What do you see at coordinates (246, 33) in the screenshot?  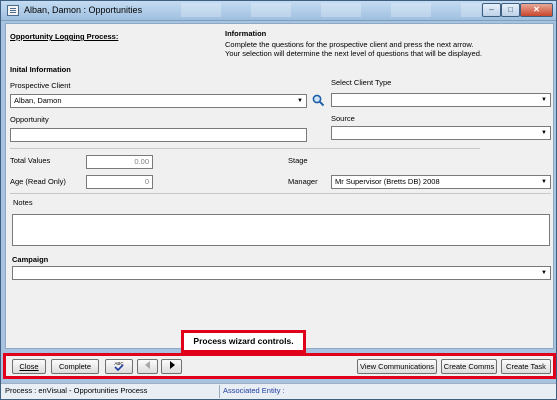 I see `info-heading: Information` at bounding box center [246, 33].